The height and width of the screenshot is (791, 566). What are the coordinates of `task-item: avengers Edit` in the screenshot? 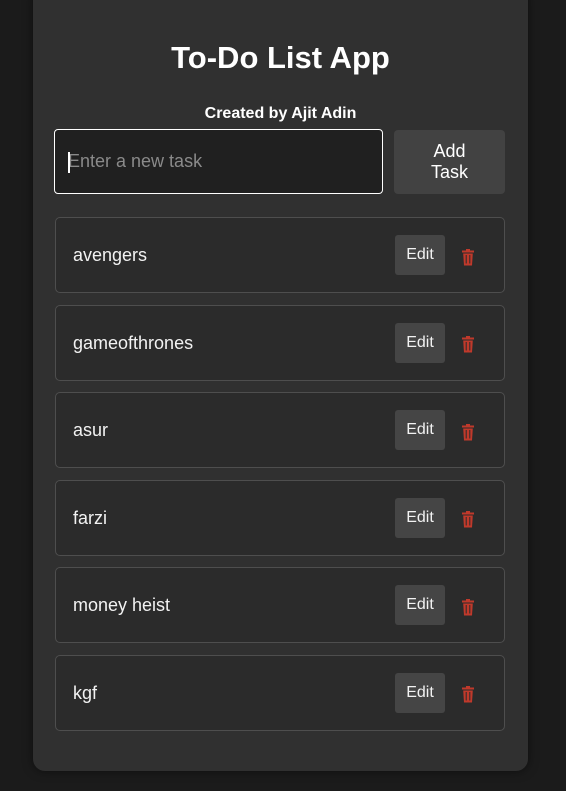 It's located at (280, 255).